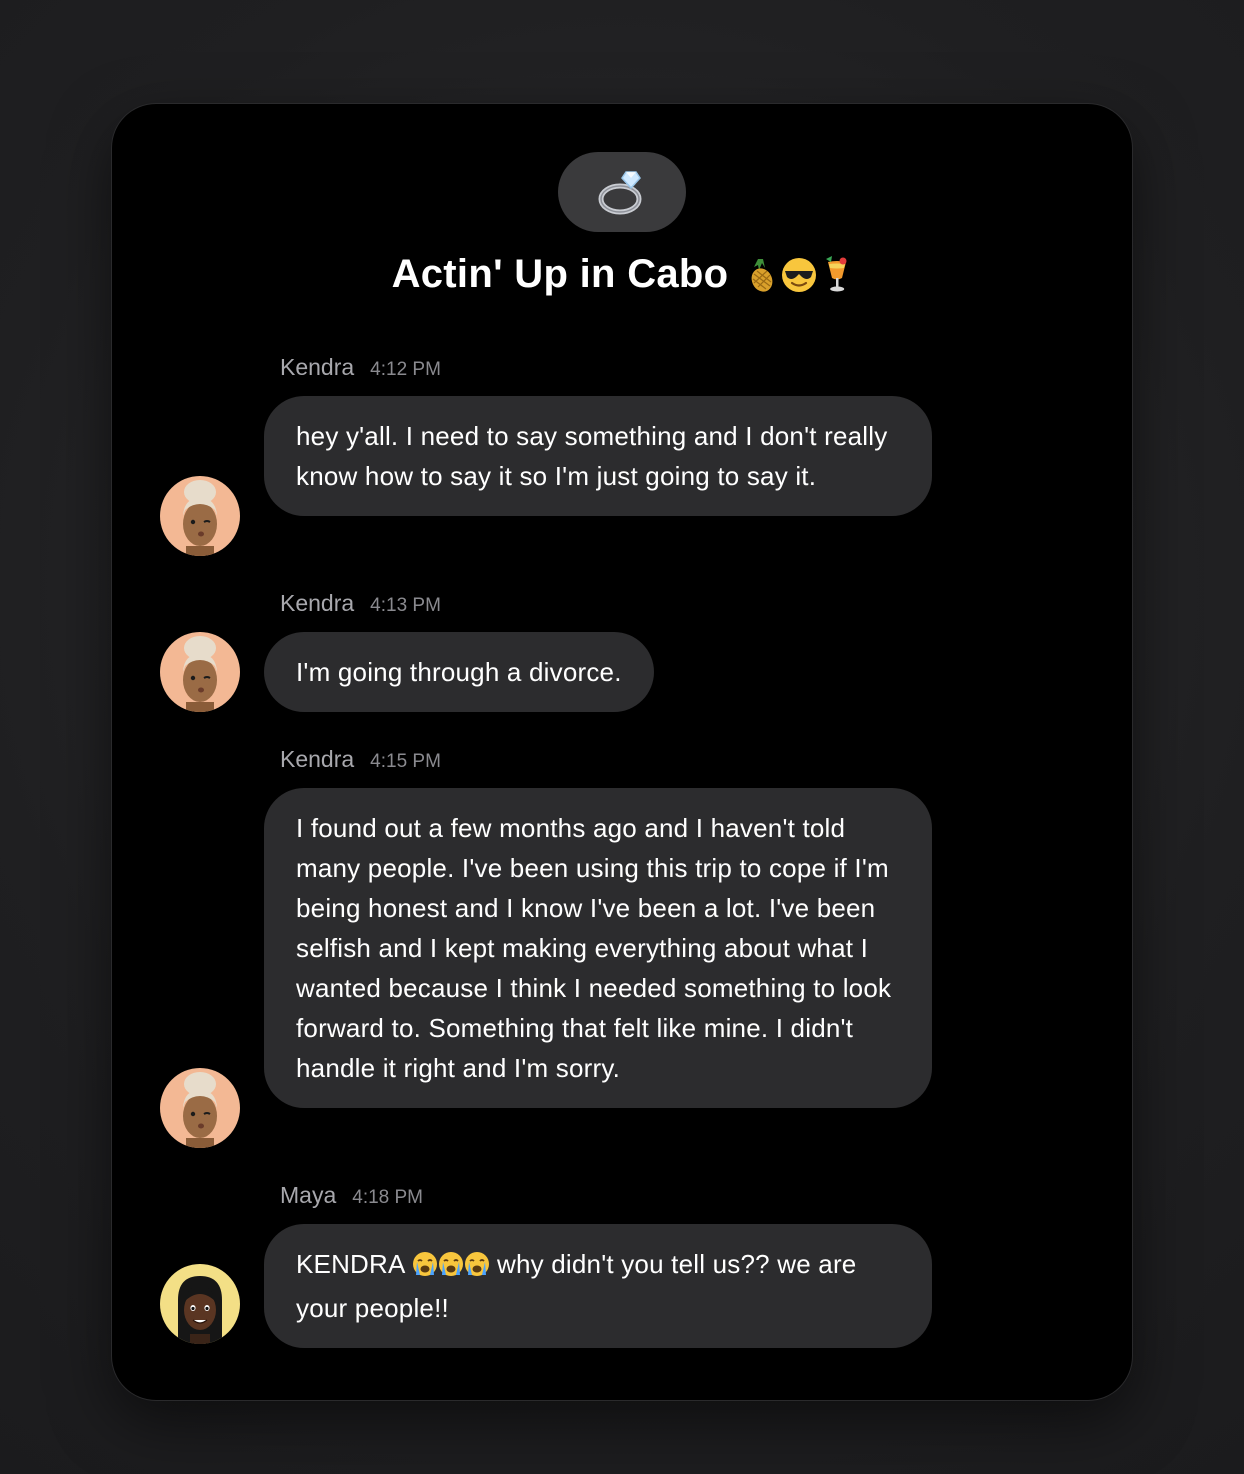 Image resolution: width=1244 pixels, height=1474 pixels. I want to click on group-avatar, so click(622, 192).